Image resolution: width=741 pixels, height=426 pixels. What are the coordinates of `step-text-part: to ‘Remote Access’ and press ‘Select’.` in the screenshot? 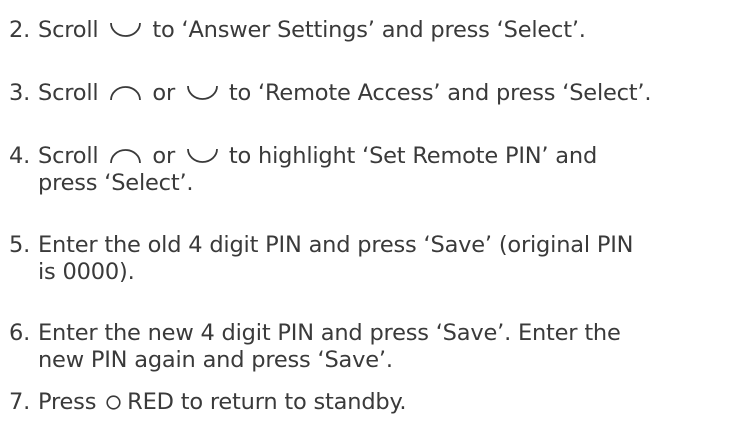 It's located at (440, 93).